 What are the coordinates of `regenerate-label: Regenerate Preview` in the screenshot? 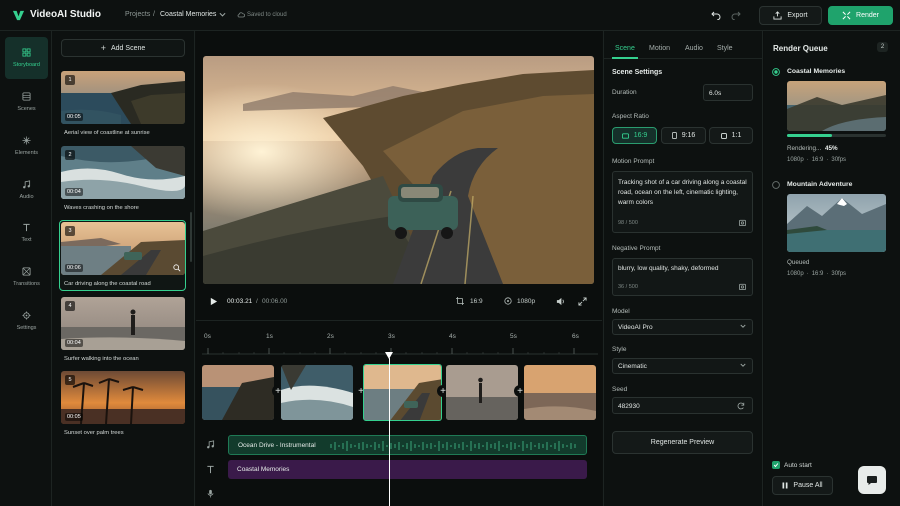 It's located at (682, 442).